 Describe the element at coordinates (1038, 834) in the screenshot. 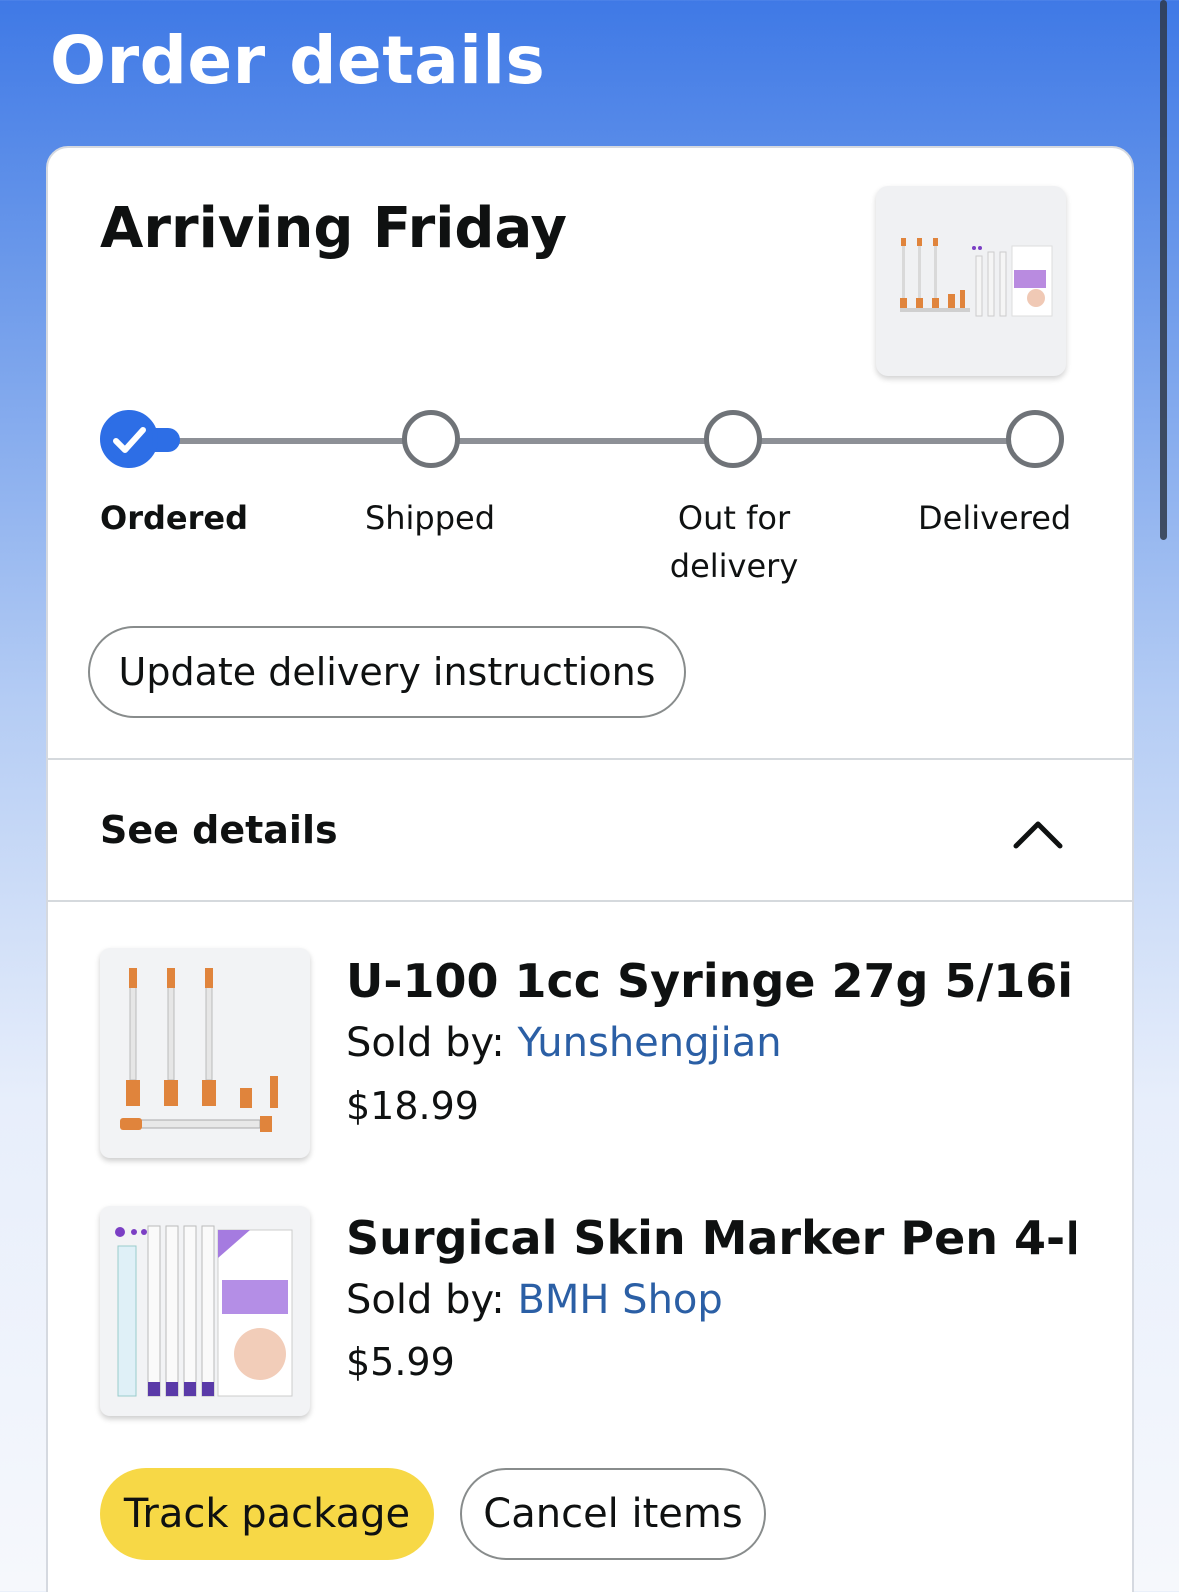

I see `chevron-up-icon` at that location.